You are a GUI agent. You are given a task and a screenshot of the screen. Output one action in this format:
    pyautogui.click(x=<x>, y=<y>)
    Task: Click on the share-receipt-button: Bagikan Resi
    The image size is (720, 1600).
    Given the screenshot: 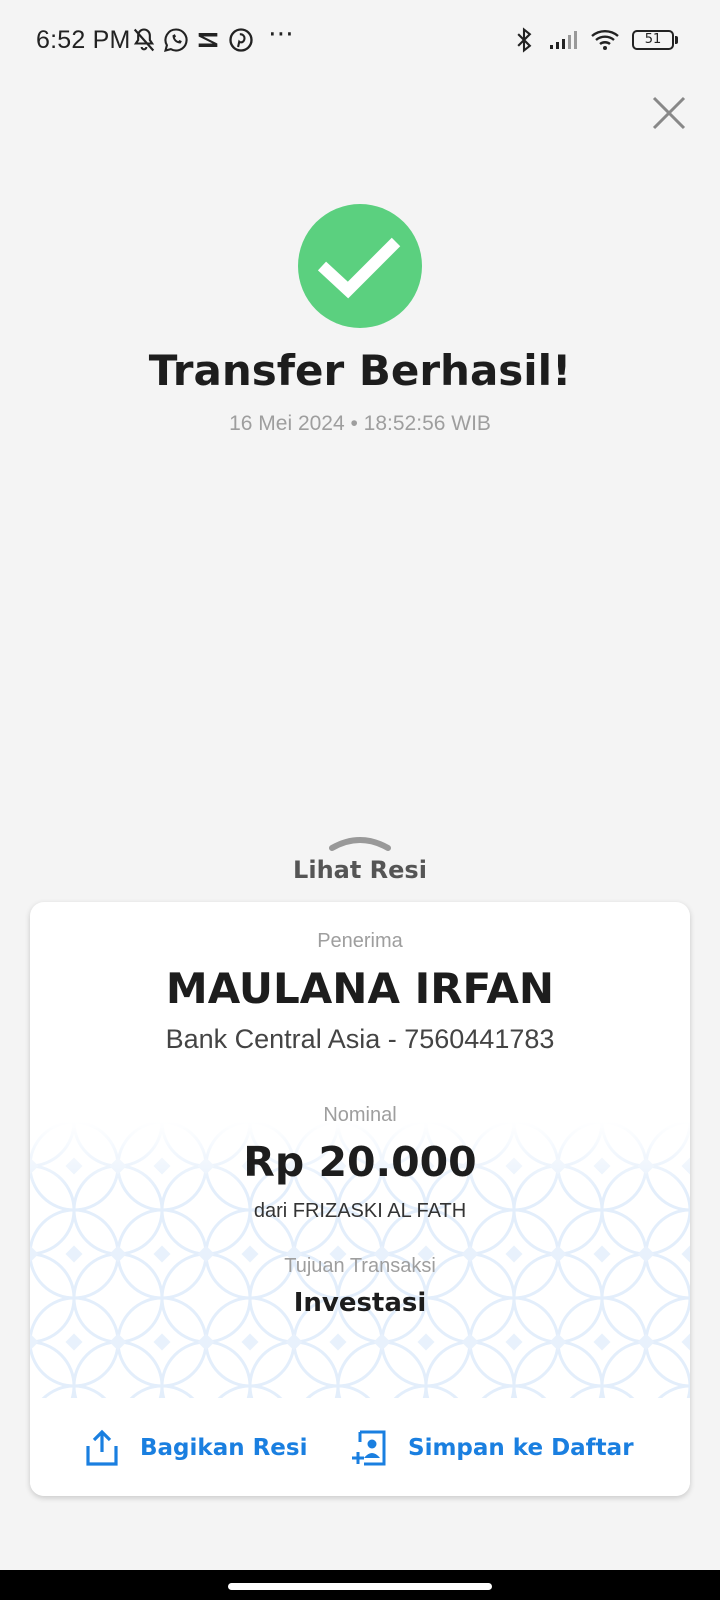 What is the action you would take?
    pyautogui.click(x=194, y=1448)
    